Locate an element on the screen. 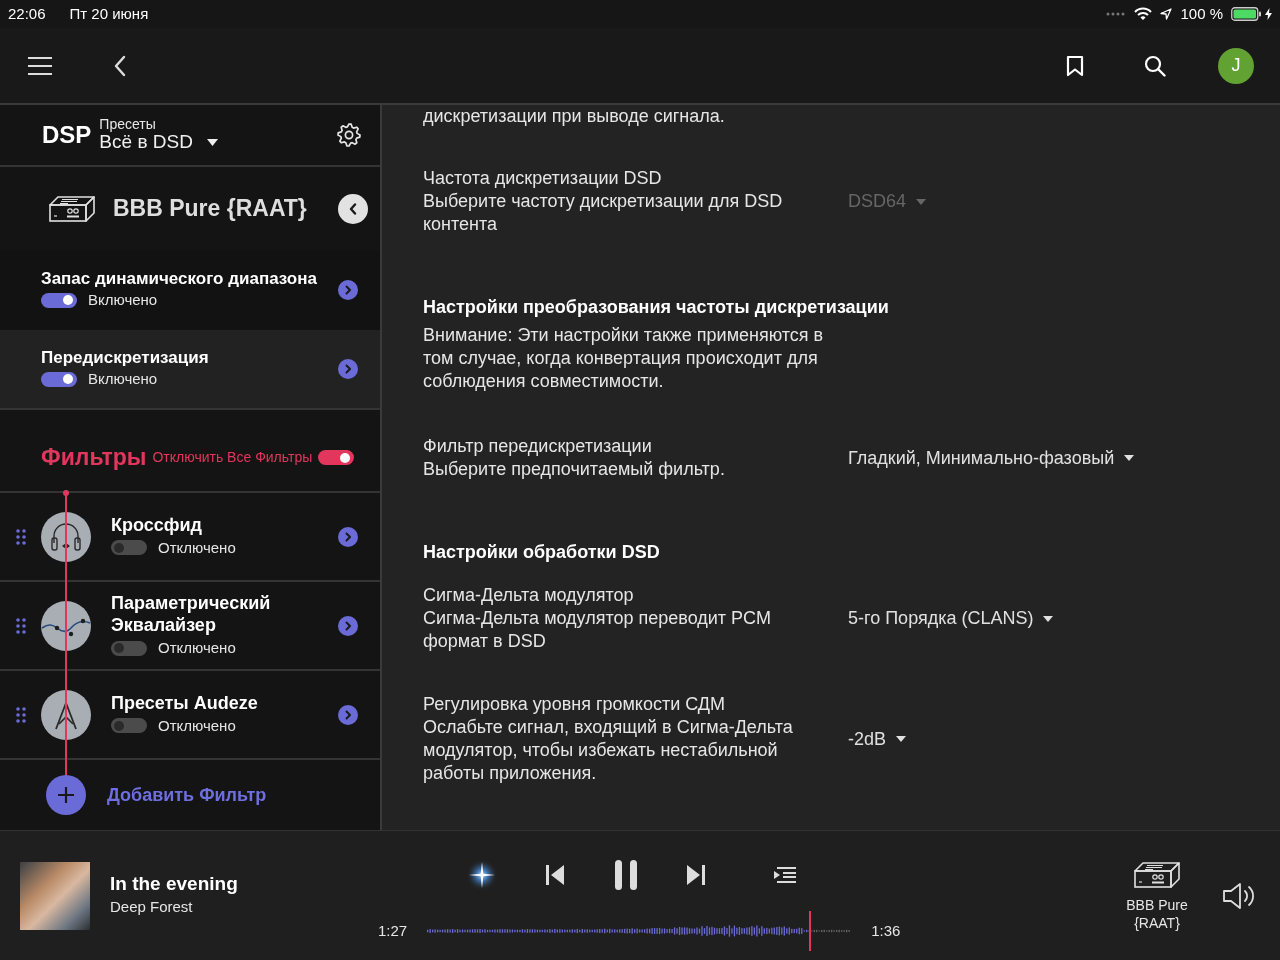 Image resolution: width=1280 pixels, height=960 pixels. back-icon is located at coordinates (120, 65).